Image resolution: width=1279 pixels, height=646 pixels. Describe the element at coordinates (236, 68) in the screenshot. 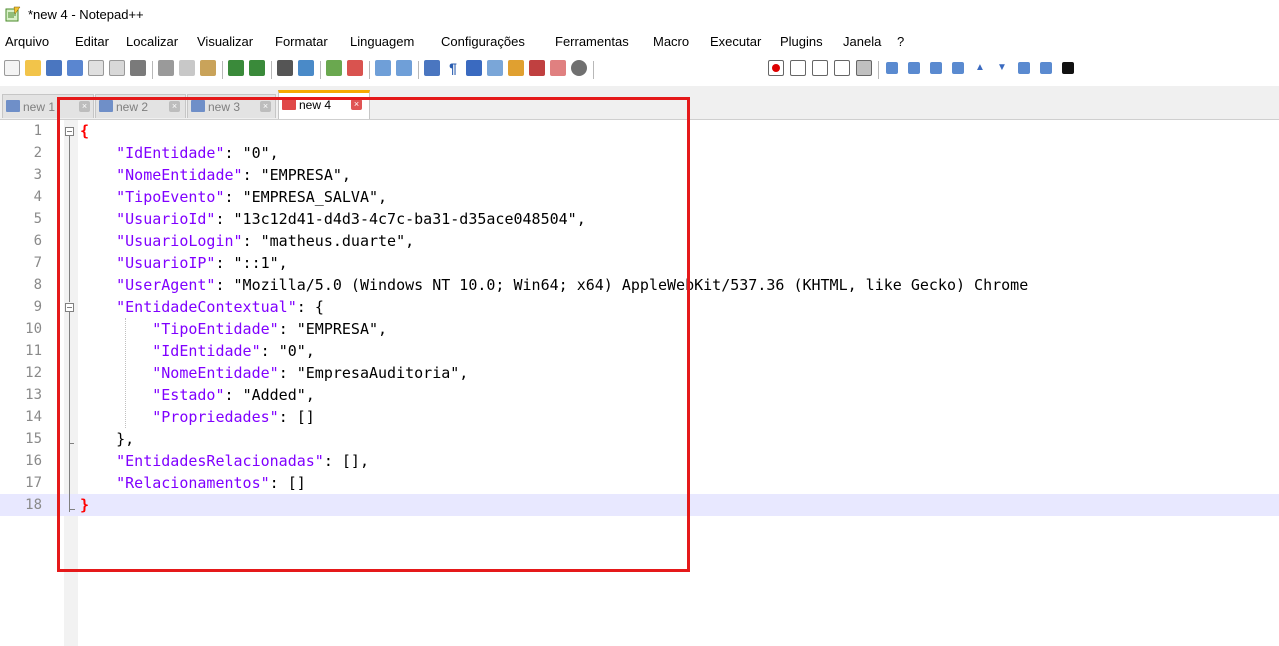

I see `undo-icon` at that location.